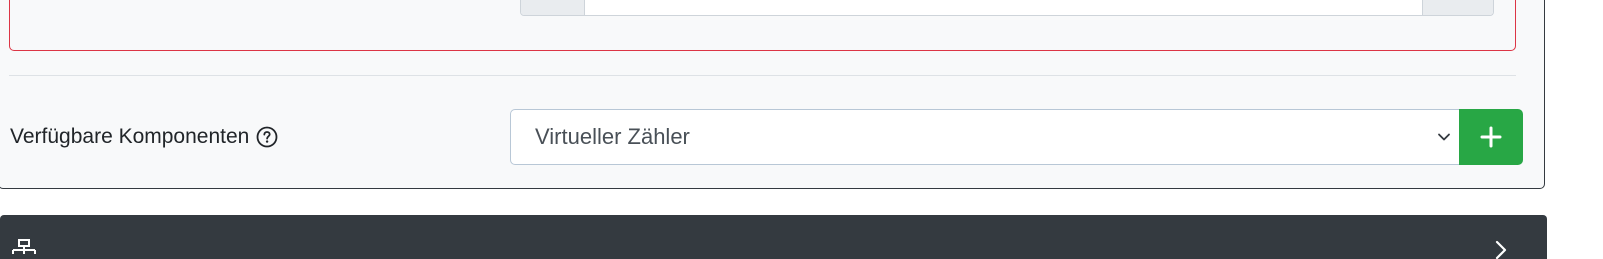  I want to click on add-component-button, so click(1491, 137).